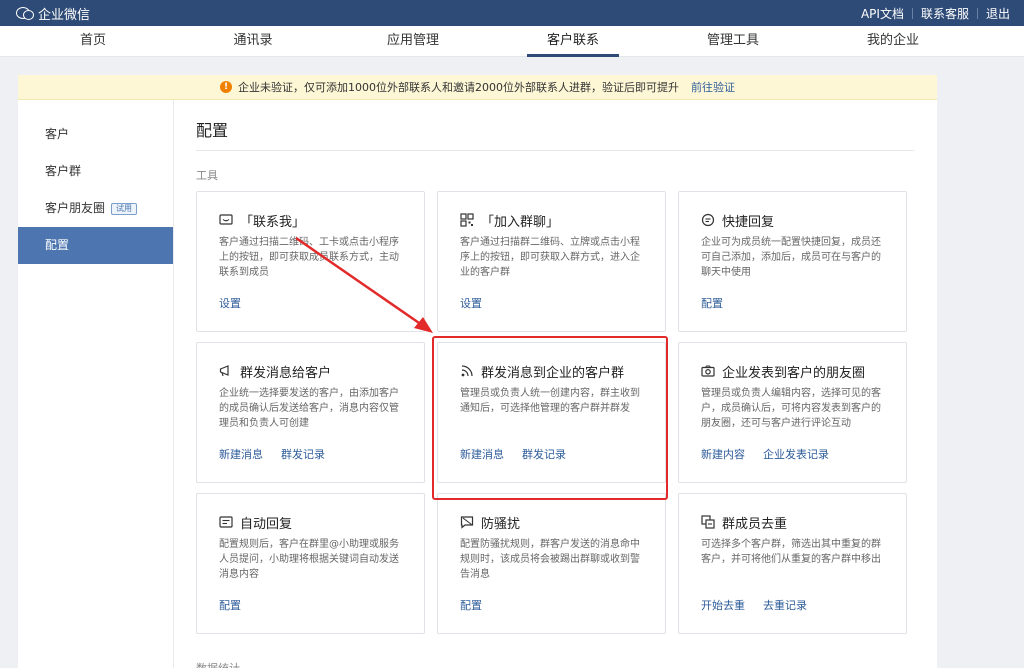 The height and width of the screenshot is (668, 1024). I want to click on new-content-link: 新建内容, so click(723, 454).